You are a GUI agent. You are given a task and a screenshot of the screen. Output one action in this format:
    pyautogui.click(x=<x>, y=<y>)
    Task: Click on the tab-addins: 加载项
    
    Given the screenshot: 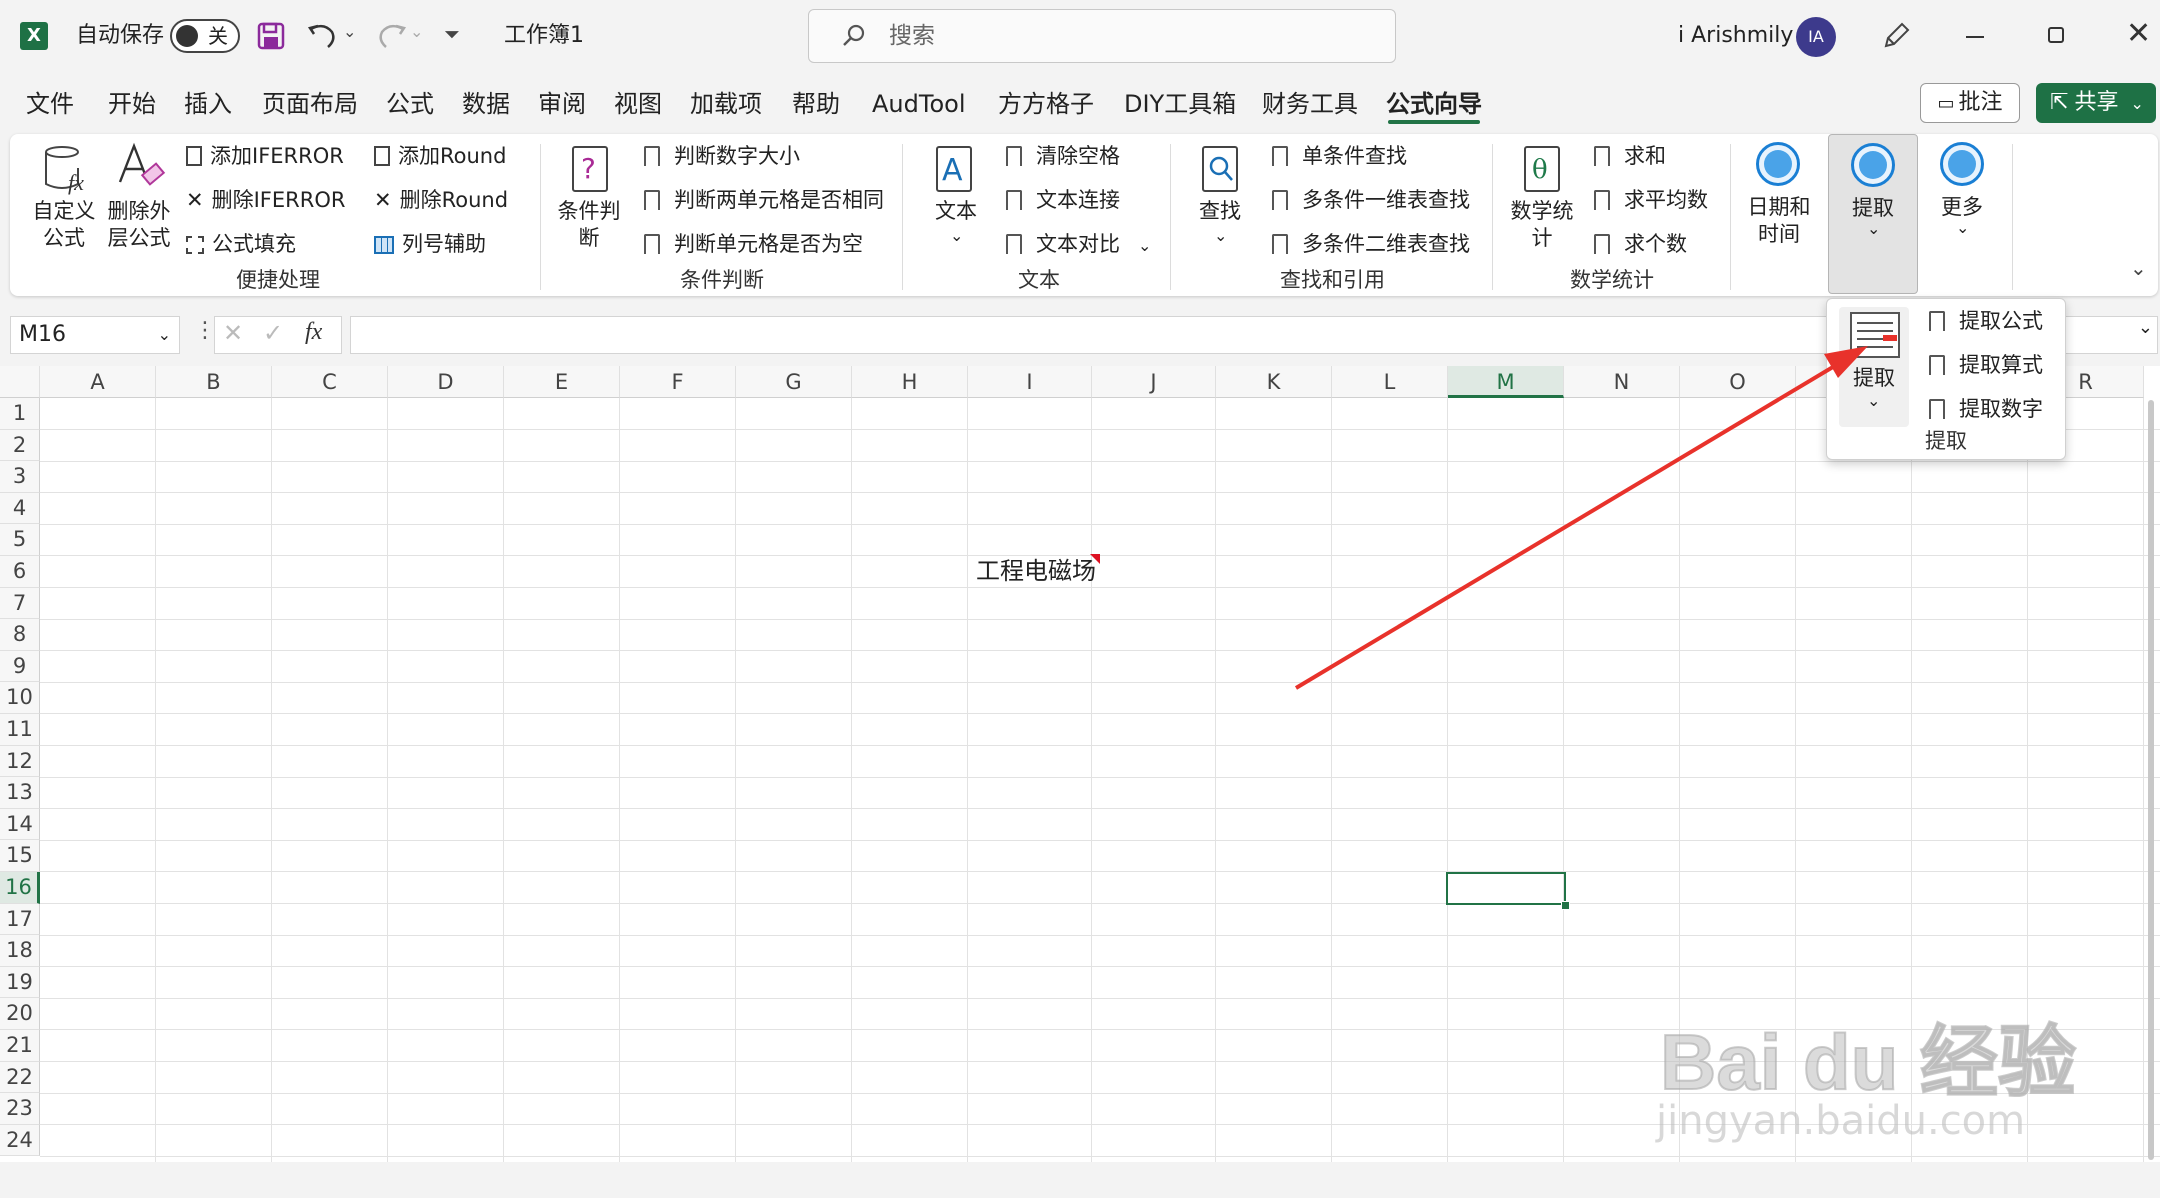 What is the action you would take?
    pyautogui.click(x=726, y=104)
    